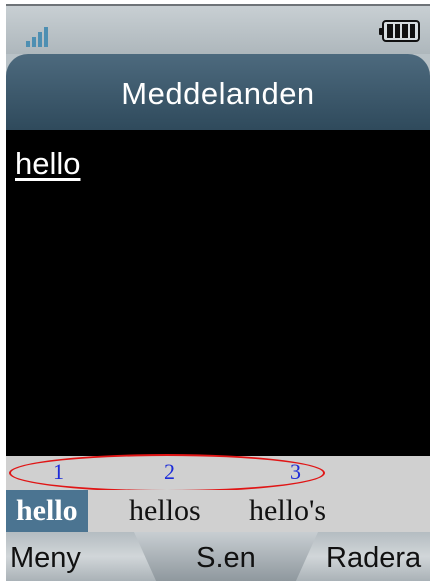 This screenshot has height=583, width=438. Describe the element at coordinates (218, 511) in the screenshot. I see `word-suggestion-bar: hello hellos hello's` at that location.